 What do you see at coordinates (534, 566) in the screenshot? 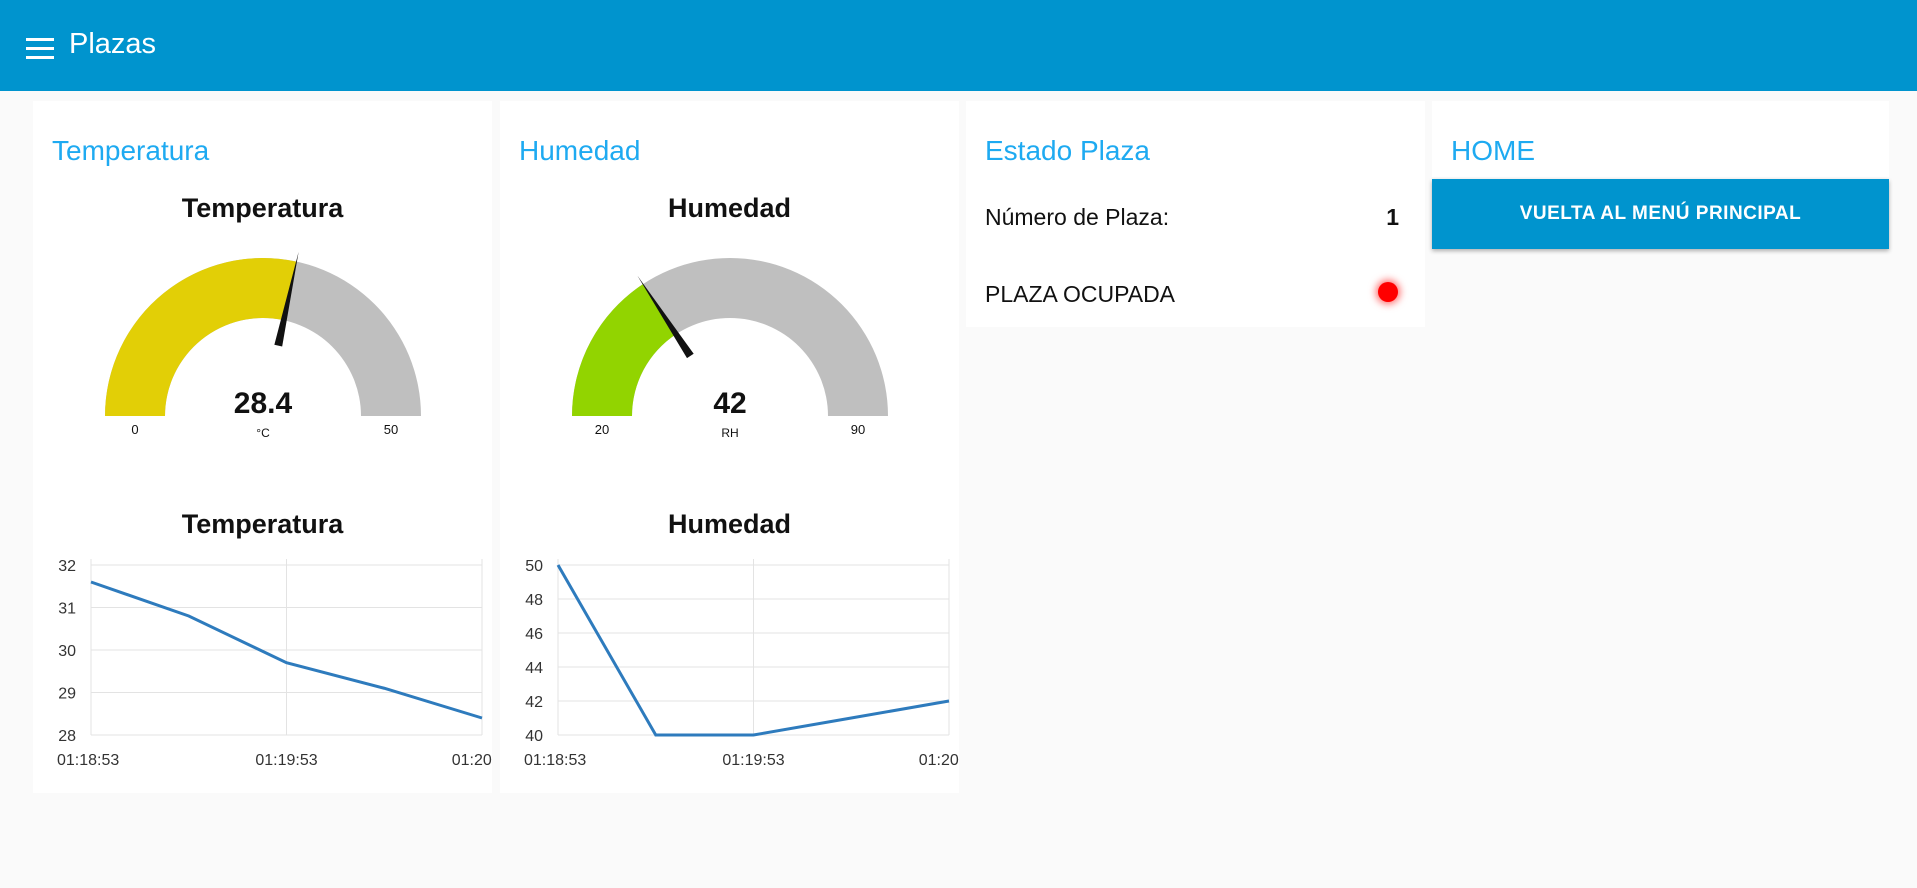
I see `y-tick-label: 50` at bounding box center [534, 566].